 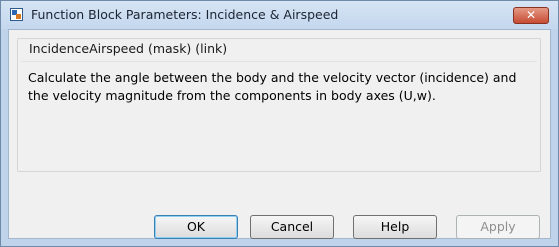 I want to click on close-button: ✕, so click(x=531, y=15).